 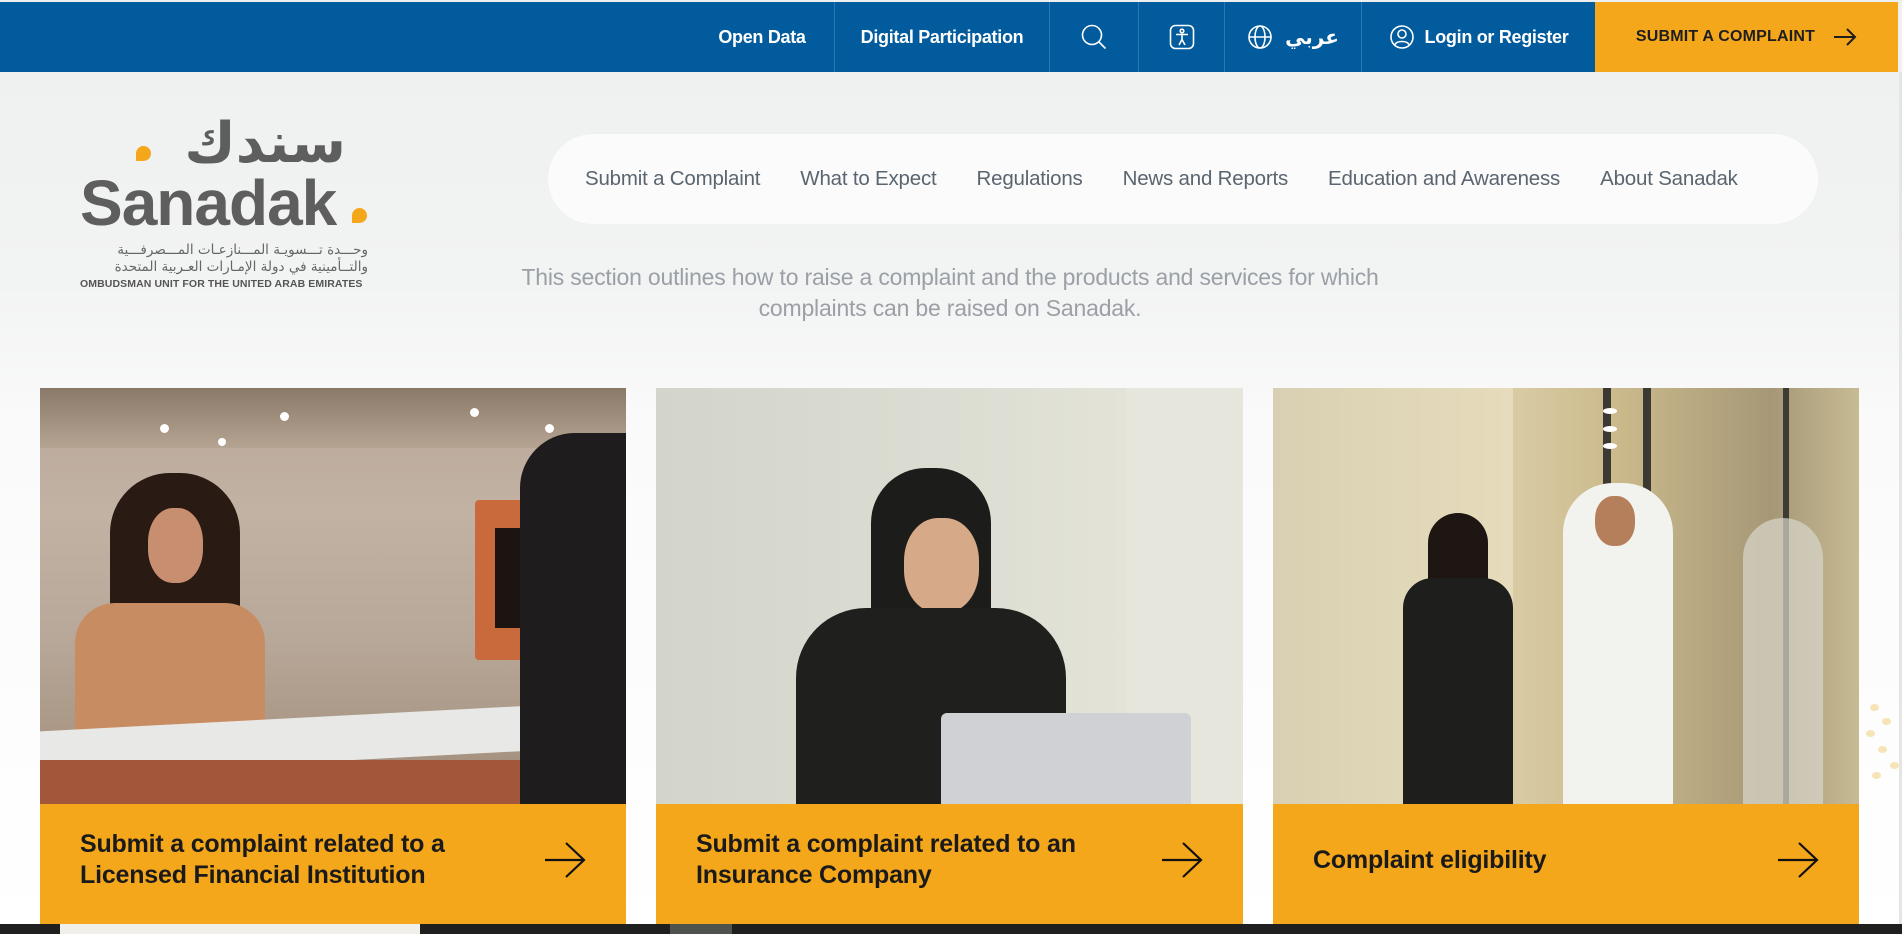 I want to click on globe-icon, so click(x=1260, y=37).